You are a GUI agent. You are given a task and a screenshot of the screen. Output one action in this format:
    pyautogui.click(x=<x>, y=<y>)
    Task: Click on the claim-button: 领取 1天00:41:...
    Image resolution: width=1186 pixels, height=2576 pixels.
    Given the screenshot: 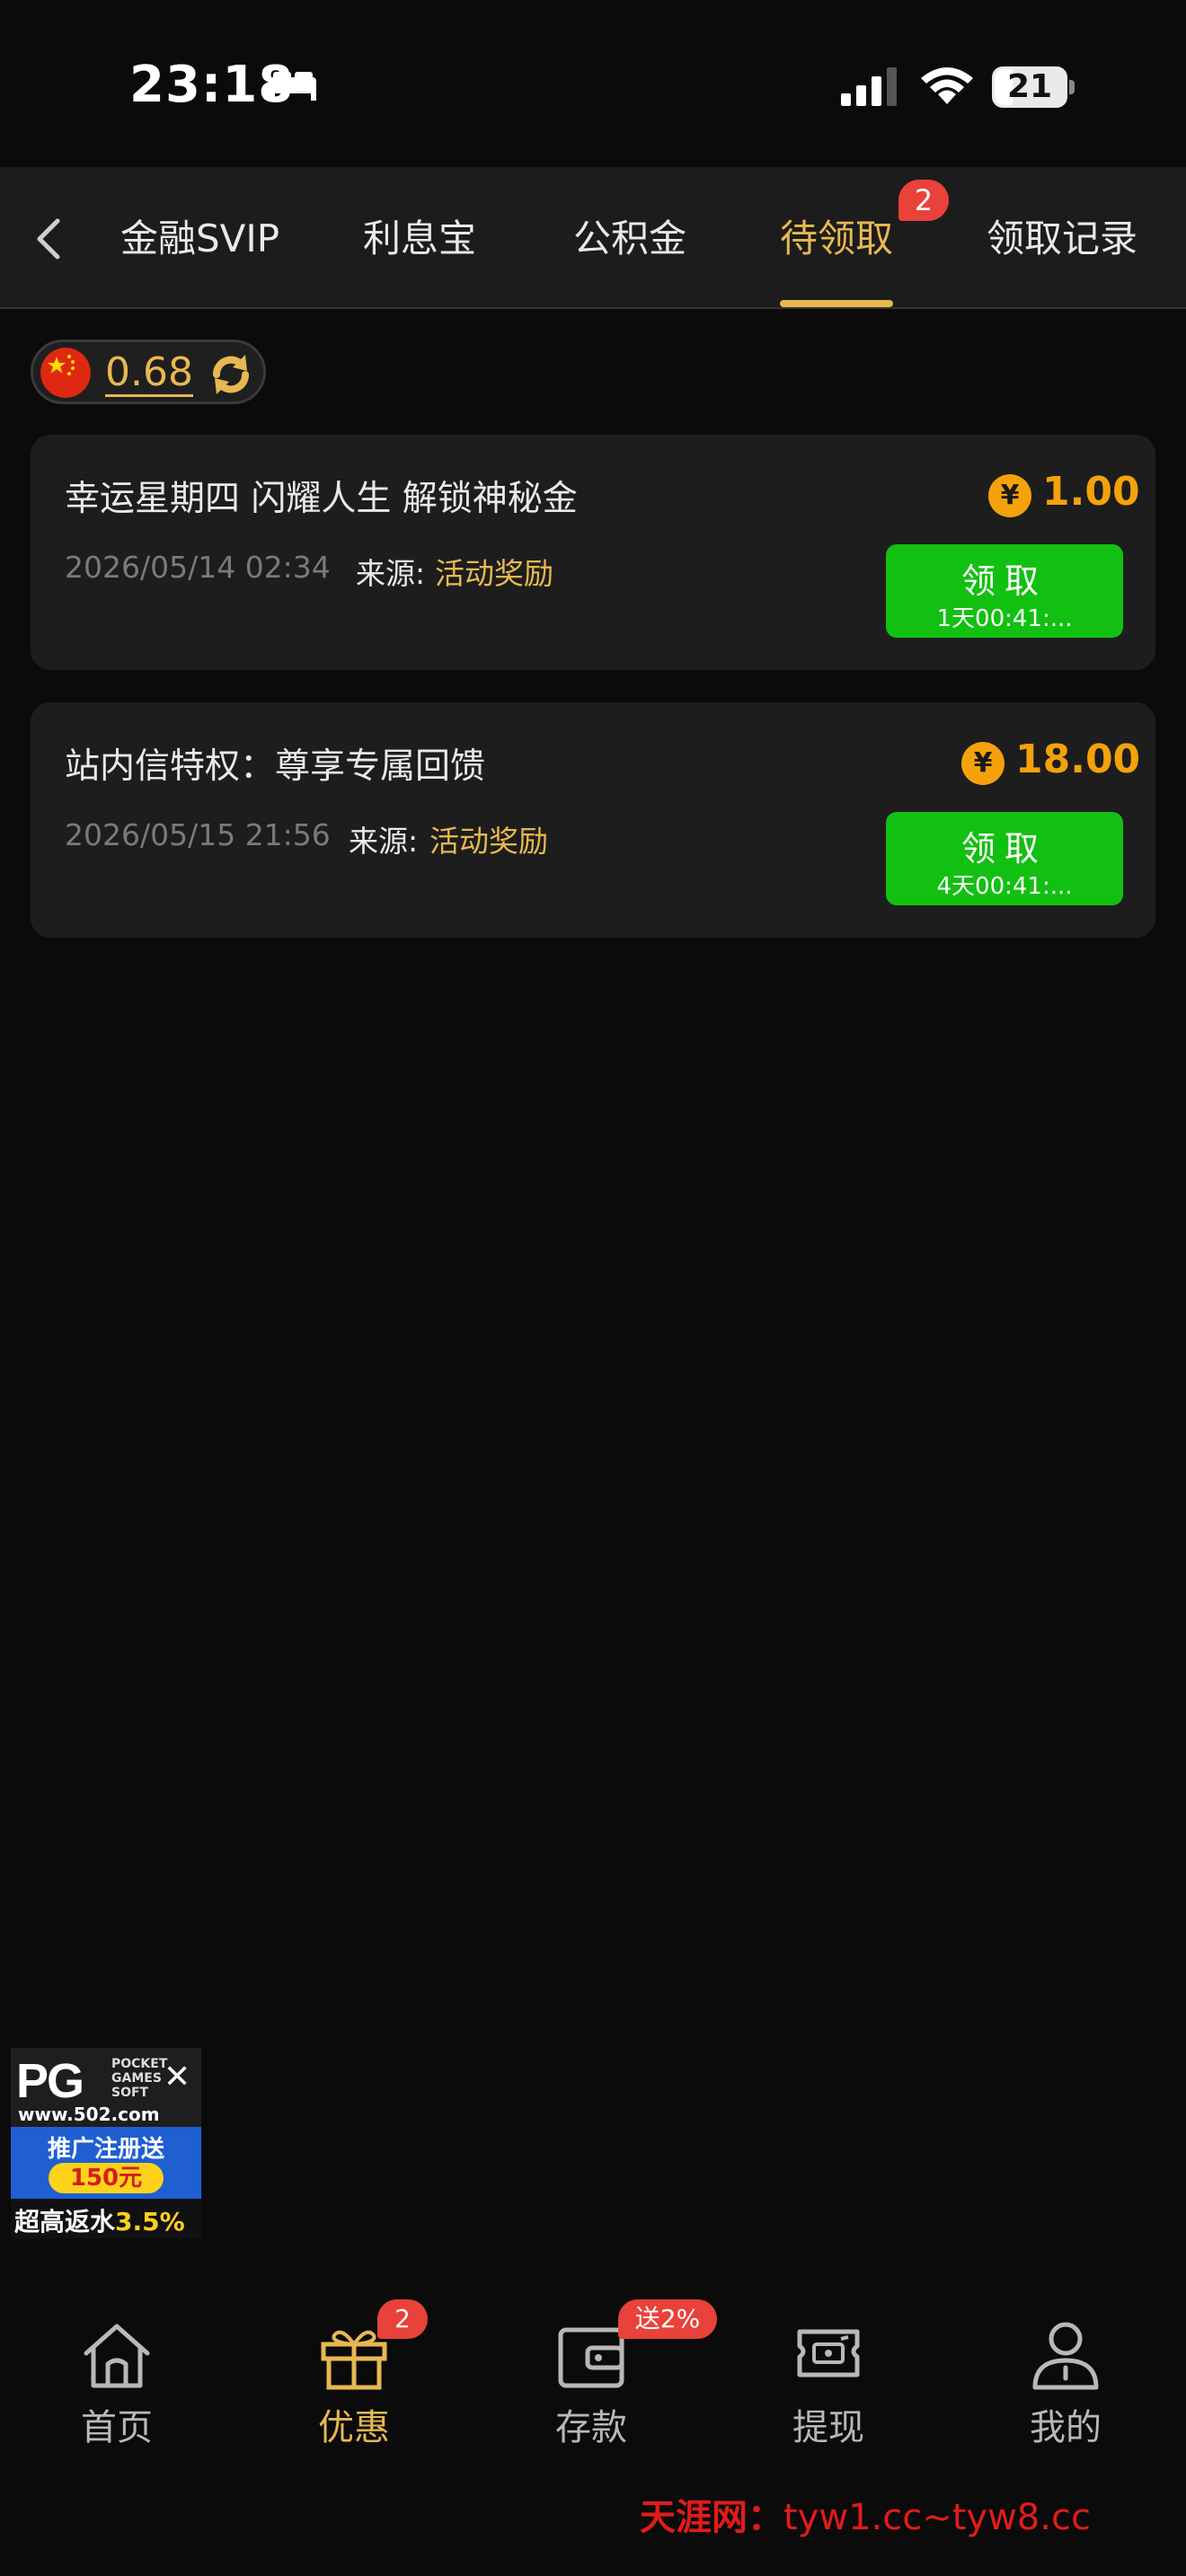 What is the action you would take?
    pyautogui.click(x=1004, y=591)
    